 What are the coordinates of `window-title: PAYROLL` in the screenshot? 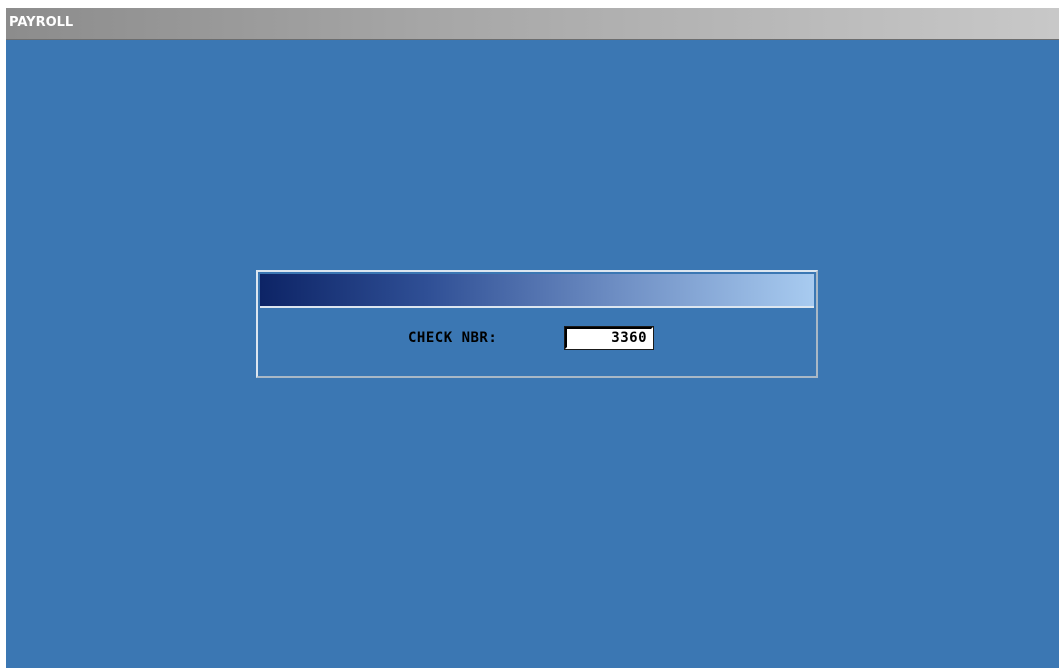 It's located at (41, 22).